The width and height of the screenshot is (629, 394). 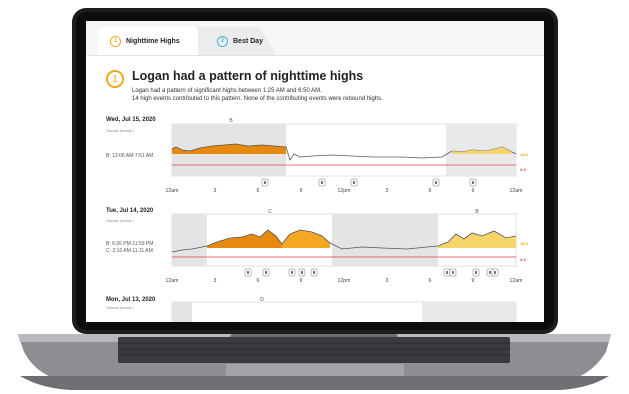 What do you see at coordinates (153, 41) in the screenshot?
I see `tab-label-nighttime-highs: Nighttime Highs` at bounding box center [153, 41].